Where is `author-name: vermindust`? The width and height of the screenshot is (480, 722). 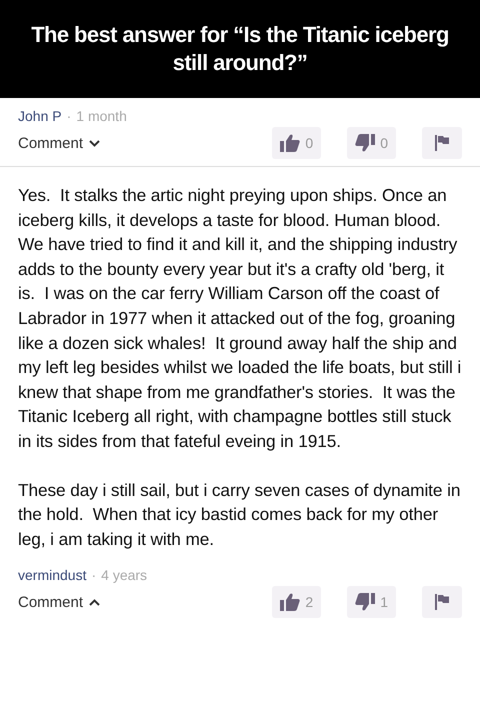
author-name: vermindust is located at coordinates (52, 575).